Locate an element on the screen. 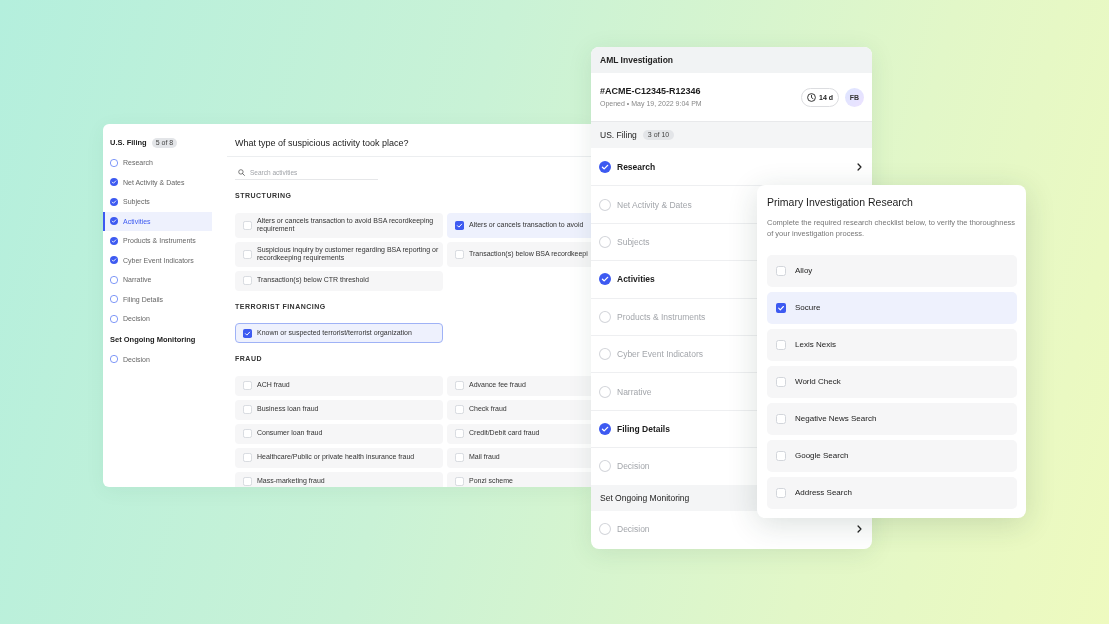  search-icon is located at coordinates (241, 172).